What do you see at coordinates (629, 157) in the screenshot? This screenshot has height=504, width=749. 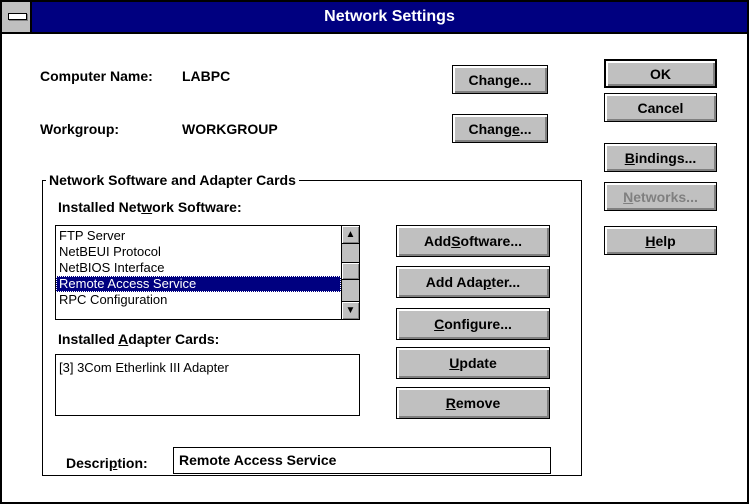 I see `accelerator-key: B` at bounding box center [629, 157].